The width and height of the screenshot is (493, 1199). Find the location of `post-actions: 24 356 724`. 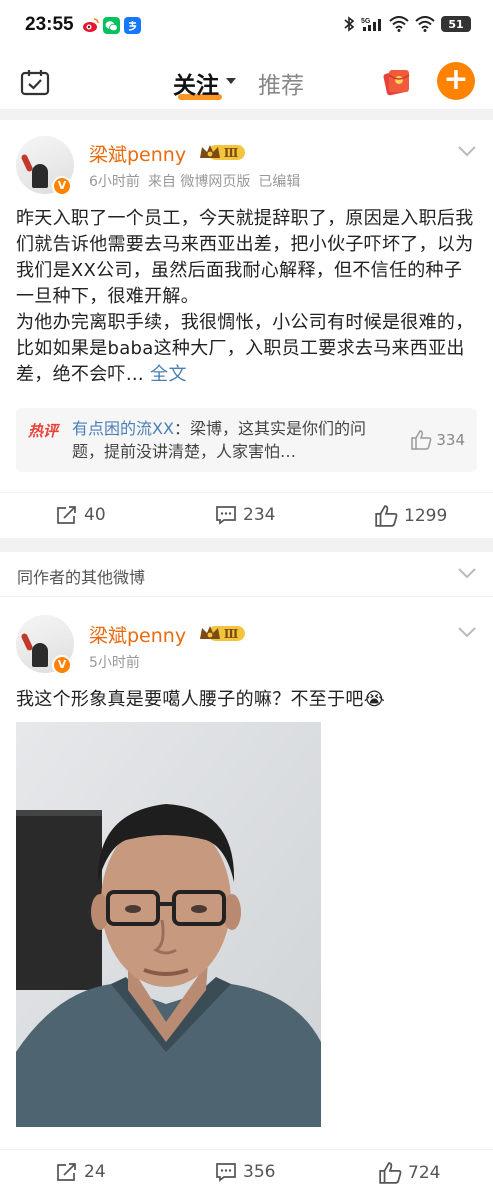

post-actions: 24 356 724 is located at coordinates (246, 1172).